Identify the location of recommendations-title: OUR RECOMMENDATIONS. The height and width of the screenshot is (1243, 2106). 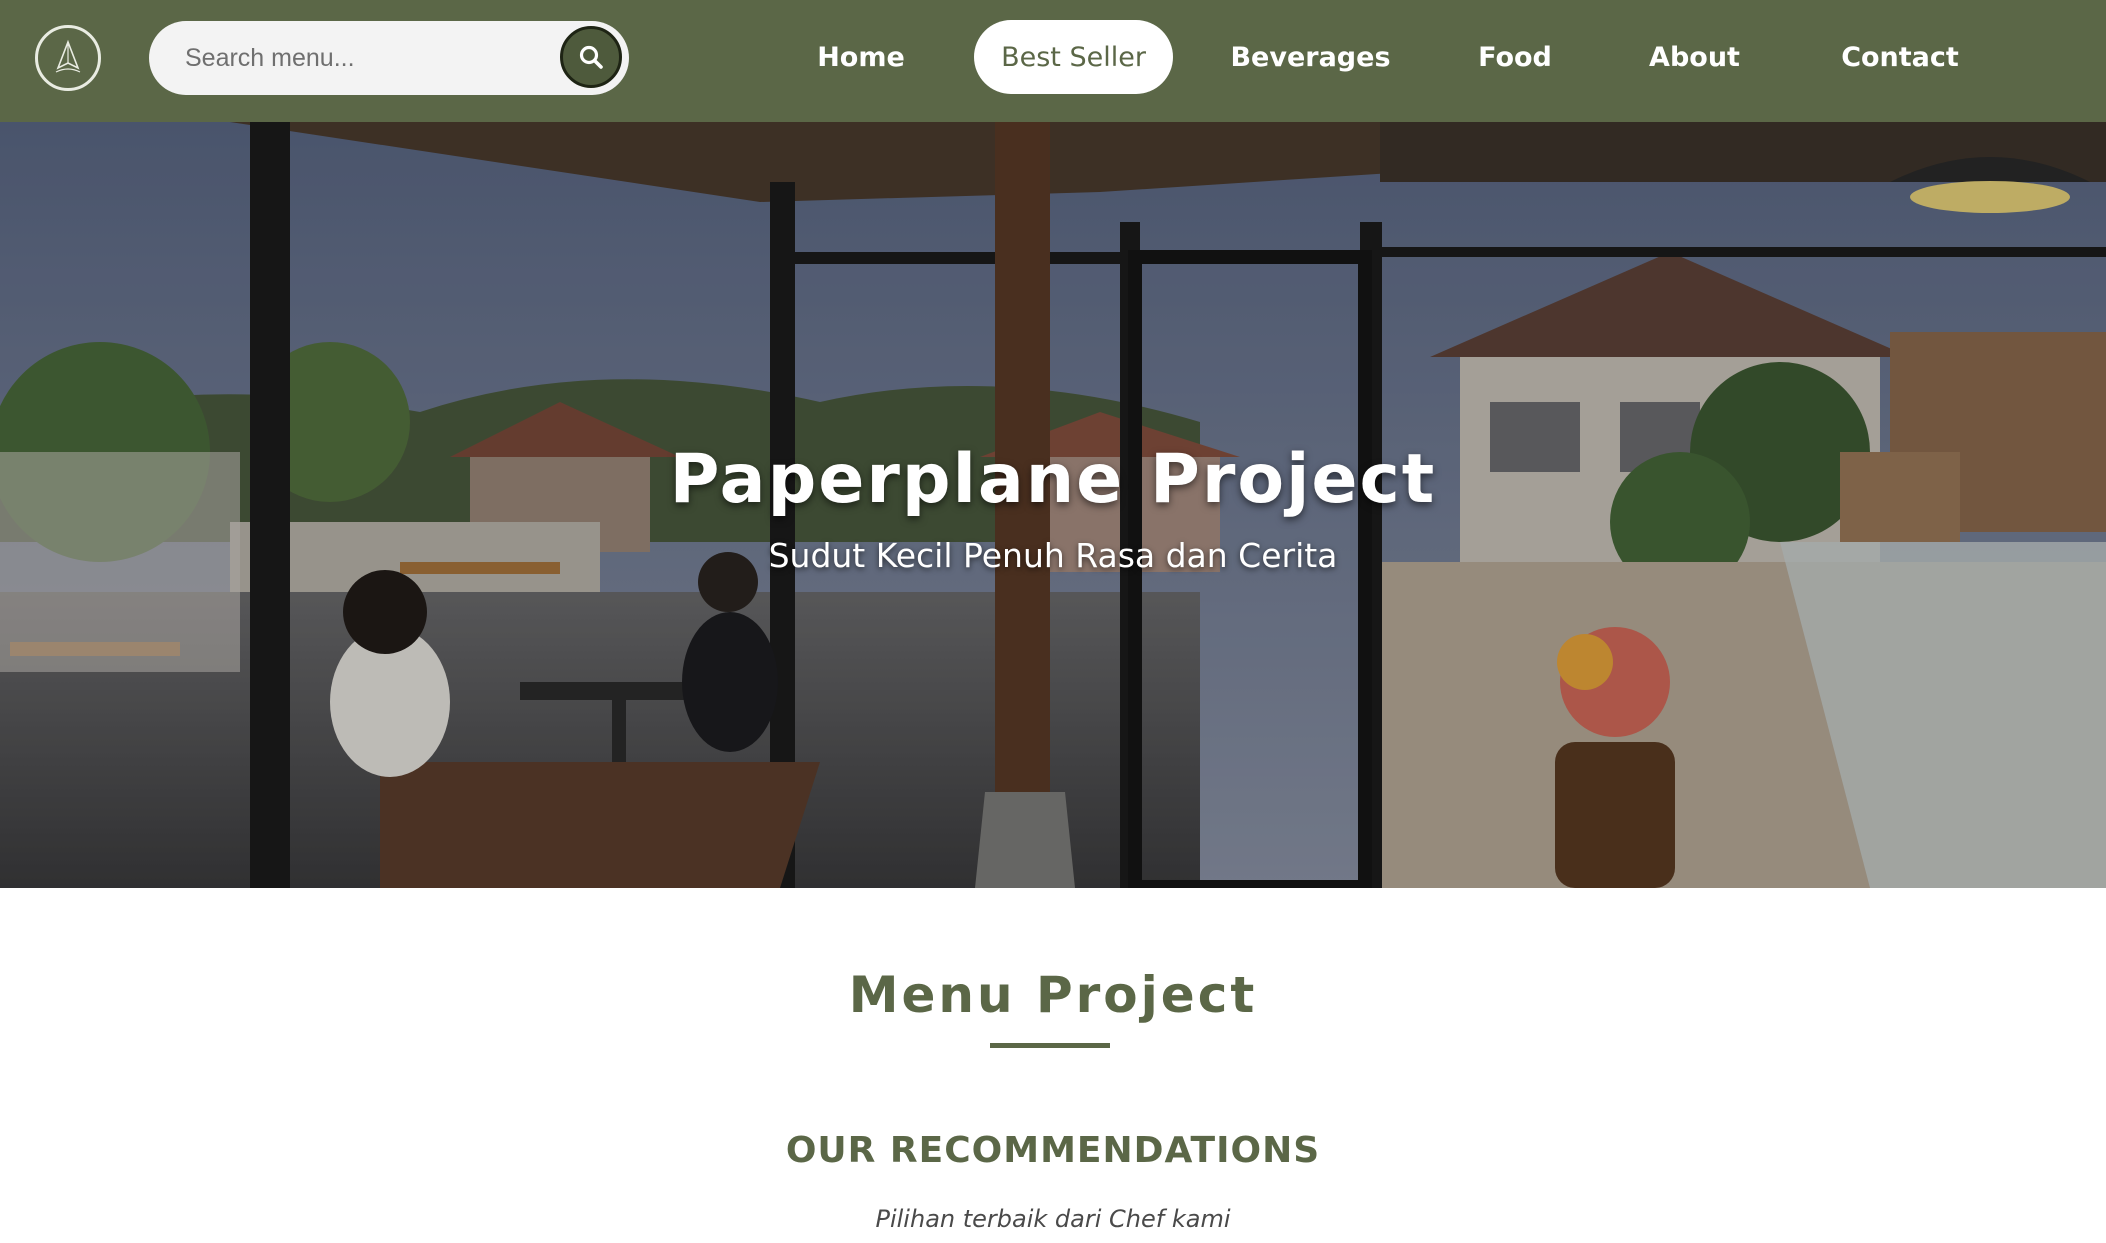
(1053, 1150).